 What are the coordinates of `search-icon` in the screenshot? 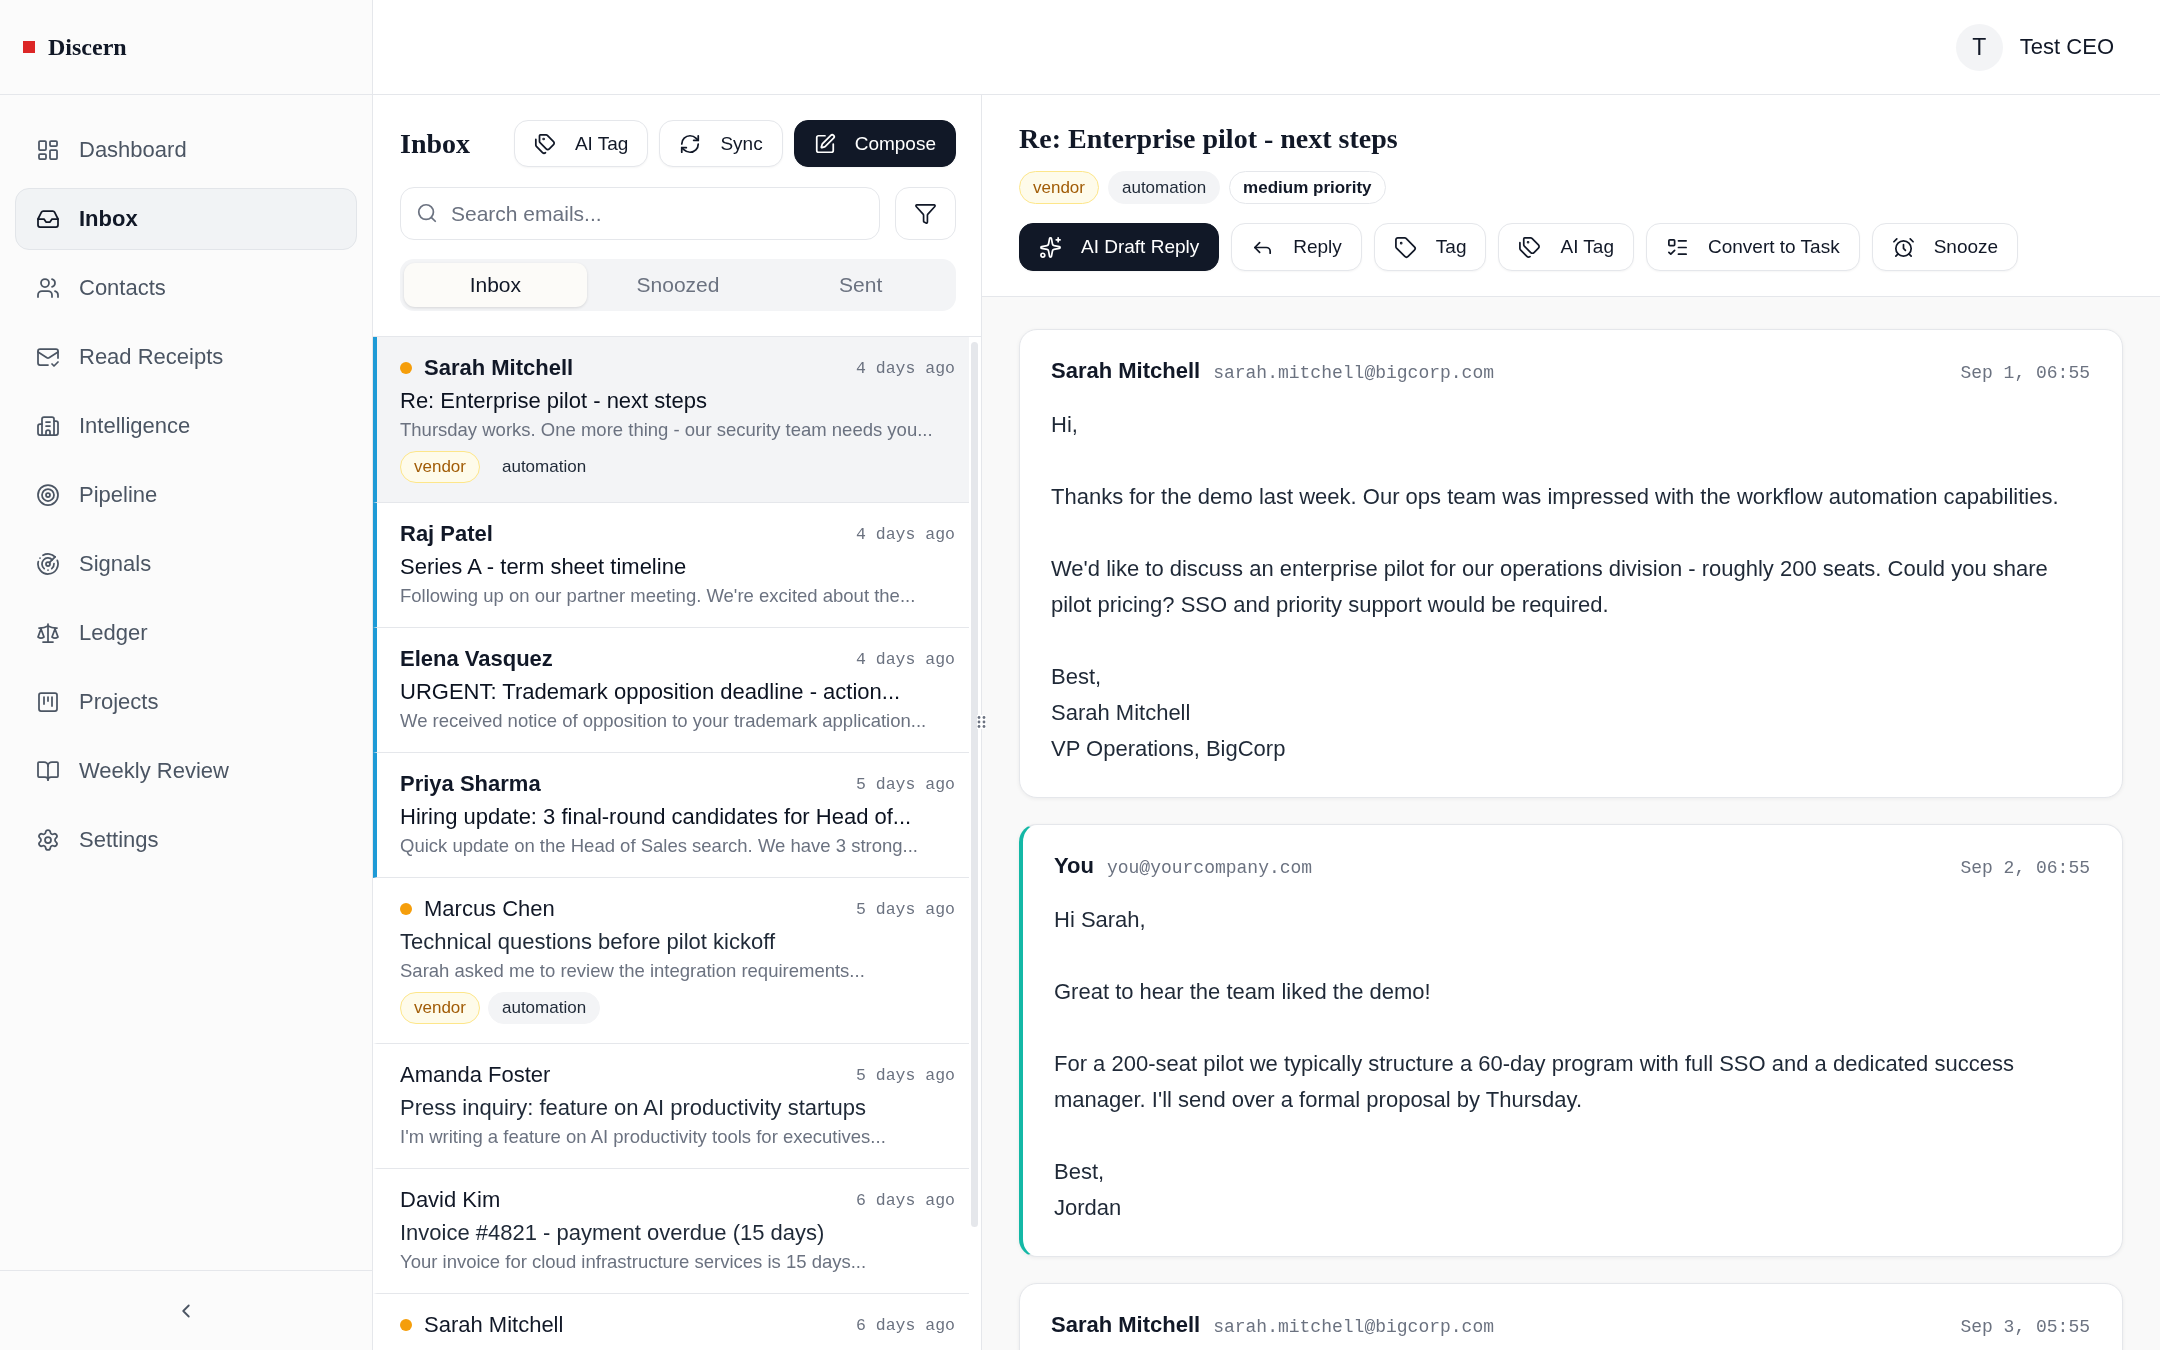 It's located at (427, 213).